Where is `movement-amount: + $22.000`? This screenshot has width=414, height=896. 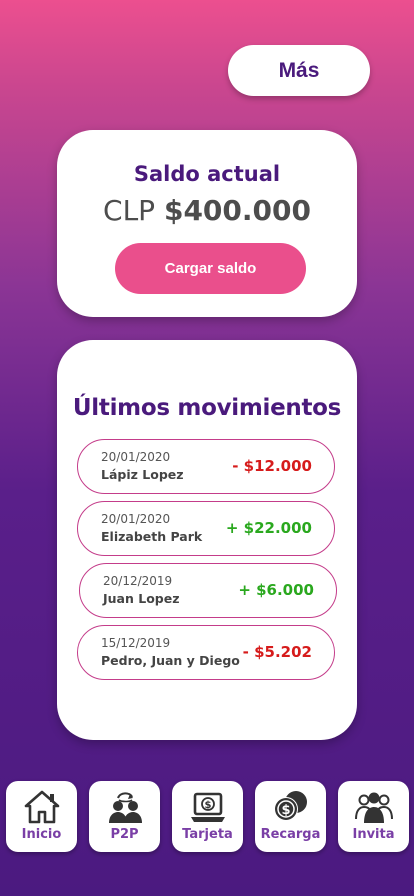
movement-amount: + $22.000 is located at coordinates (268, 528).